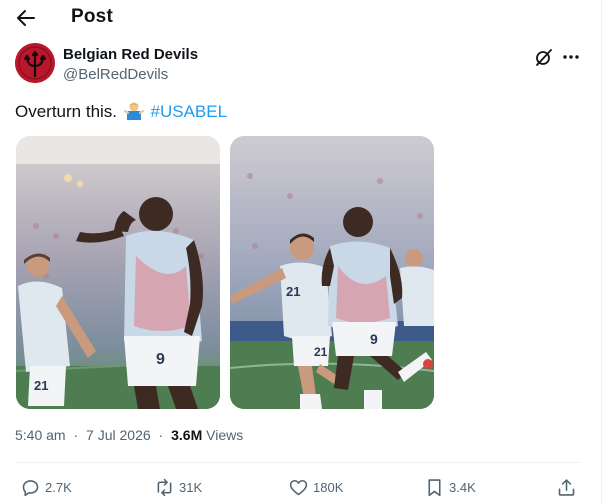 Image resolution: width=608 pixels, height=504 pixels. I want to click on trident-logo-icon, so click(35, 63).